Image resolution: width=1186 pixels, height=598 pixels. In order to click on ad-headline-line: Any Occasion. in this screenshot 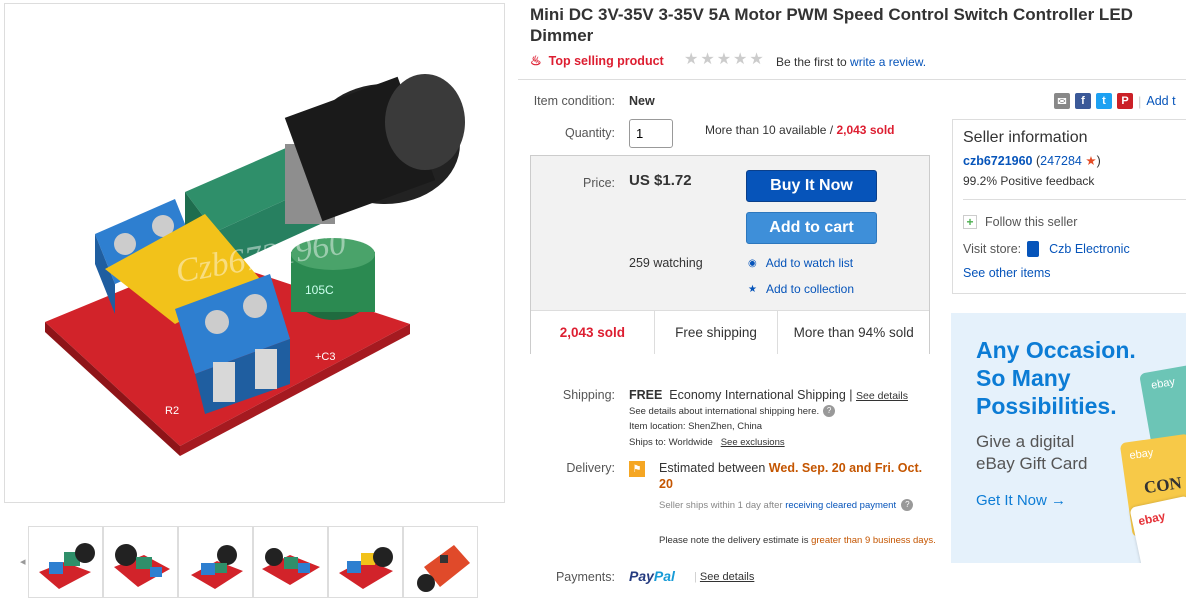, I will do `click(1056, 350)`.